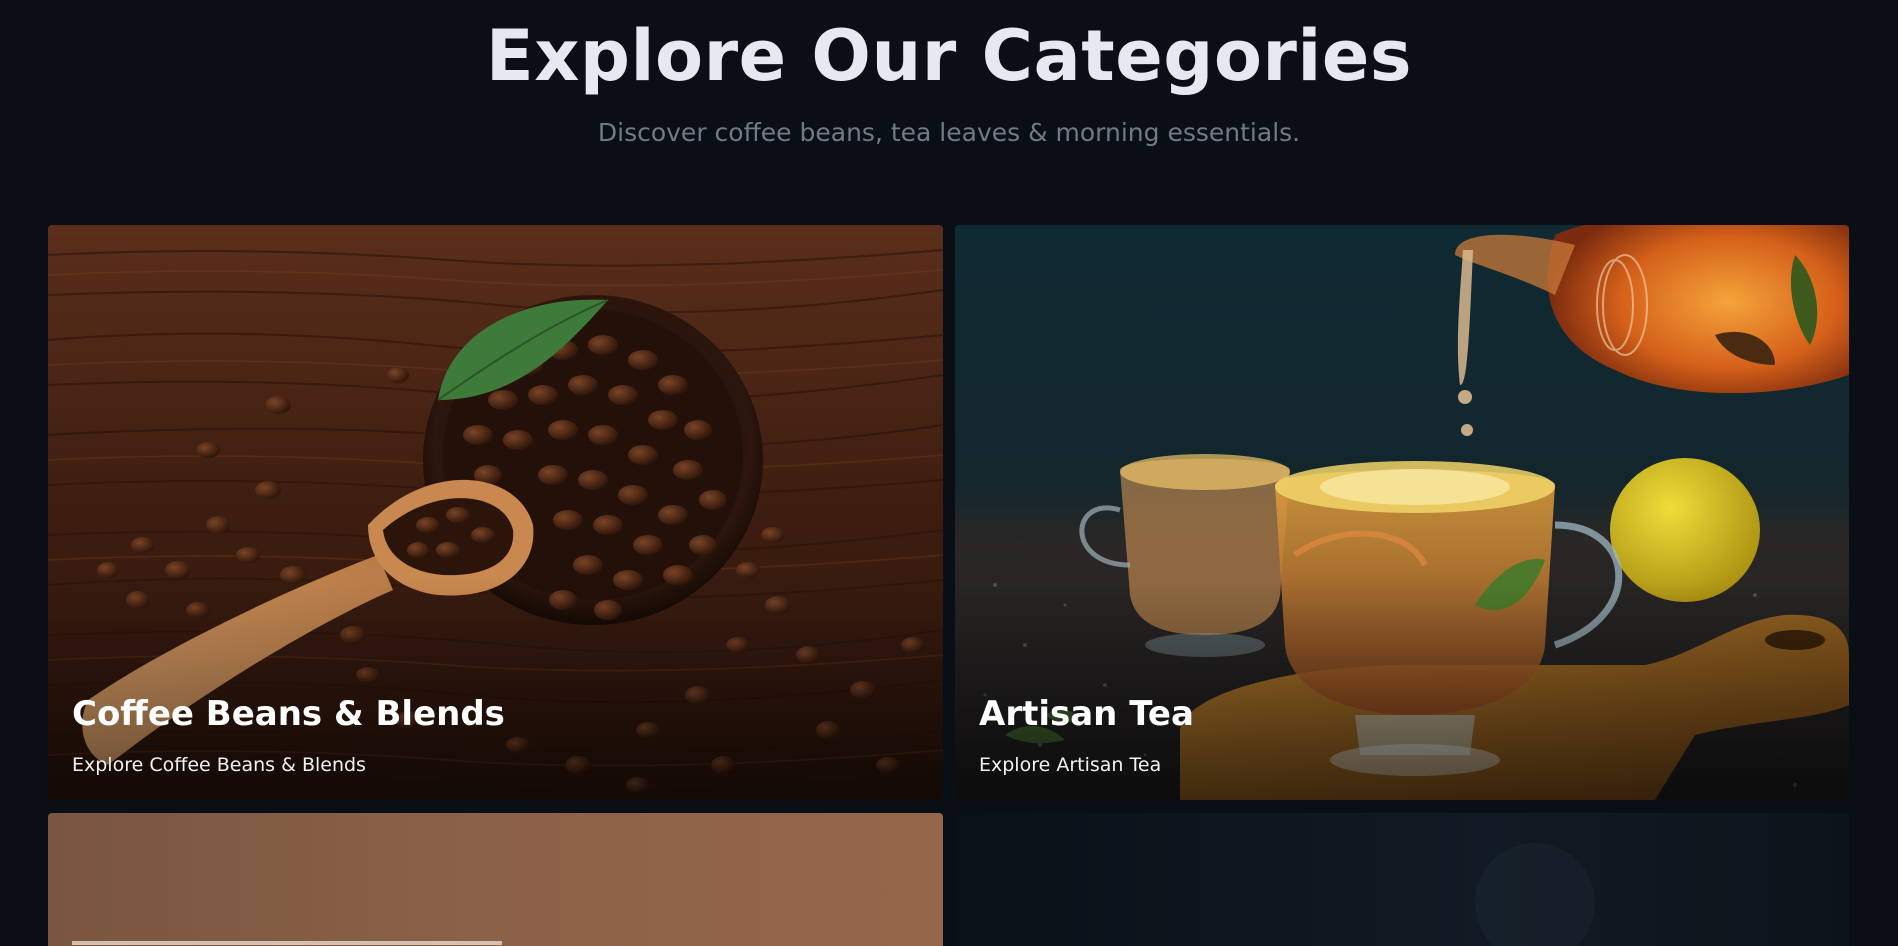  What do you see at coordinates (219, 765) in the screenshot?
I see `category-link: Explore Coffee Beans & Blends` at bounding box center [219, 765].